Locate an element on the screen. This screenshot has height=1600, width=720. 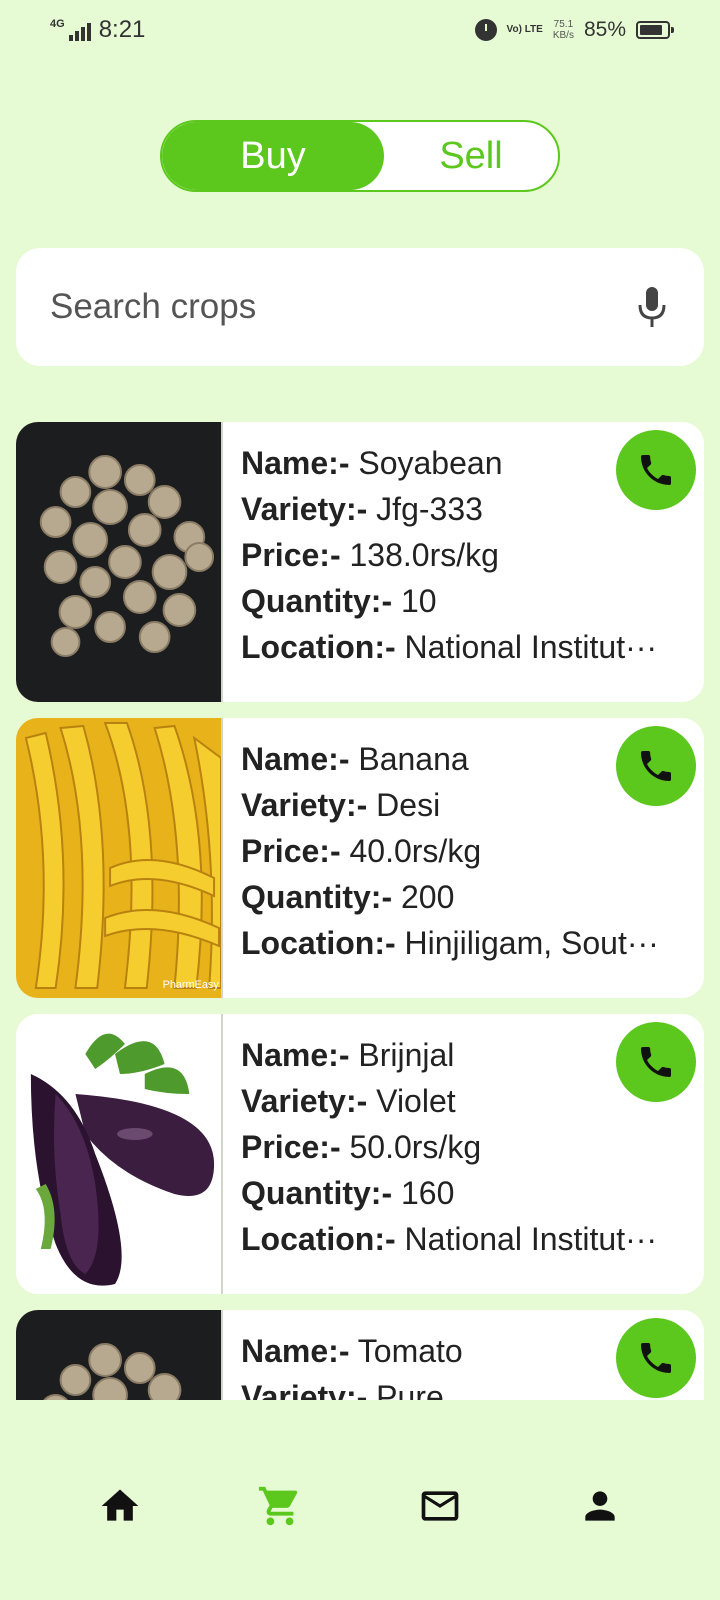
network-speed: 75.1 KB/s is located at coordinates (563, 30).